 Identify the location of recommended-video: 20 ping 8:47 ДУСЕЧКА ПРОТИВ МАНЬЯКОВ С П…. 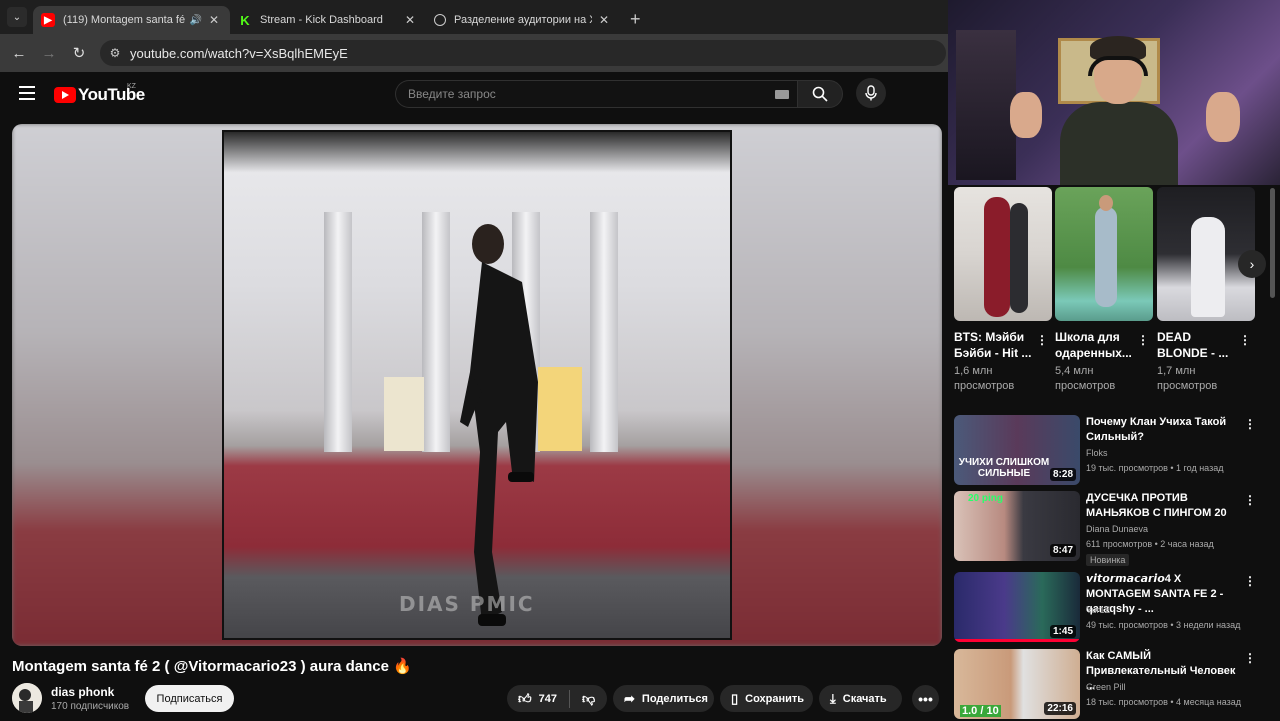
(1107, 528).